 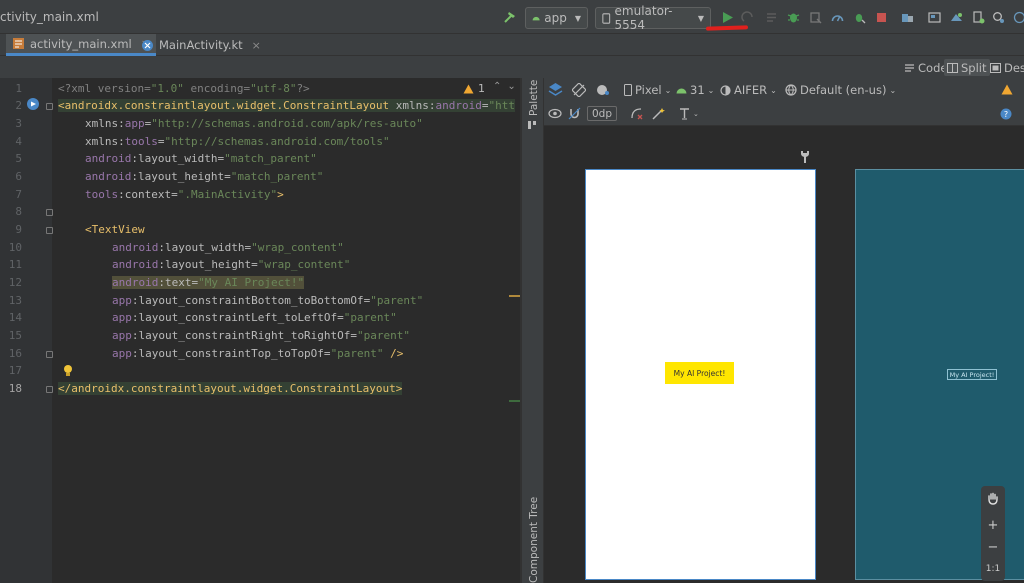 What do you see at coordinates (579, 90) in the screenshot?
I see `orientation-icon` at bounding box center [579, 90].